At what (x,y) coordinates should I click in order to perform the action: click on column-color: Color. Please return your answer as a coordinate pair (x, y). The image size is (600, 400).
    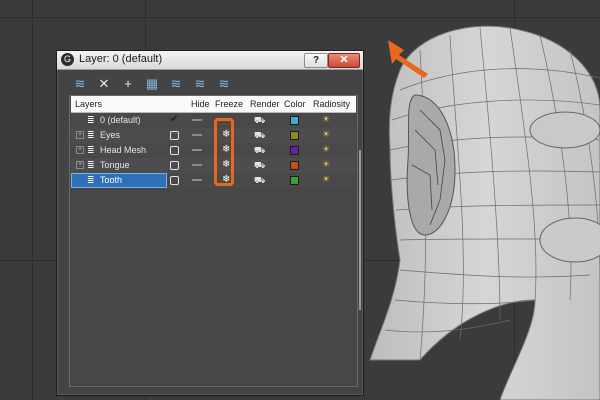
    Looking at the image, I should click on (295, 104).